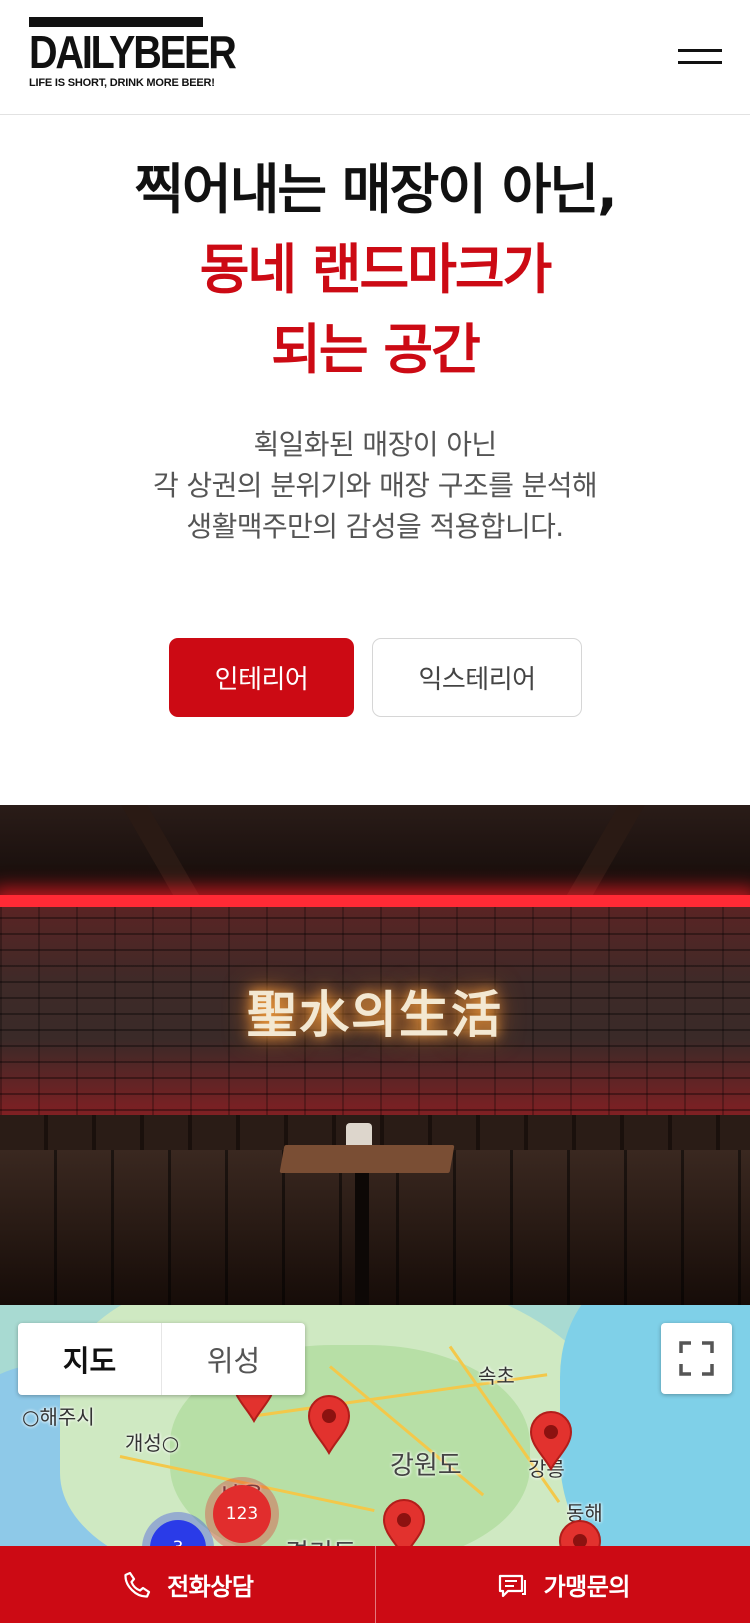 The image size is (750, 1623). I want to click on franchise-inquiry-label: 가맹문의, so click(587, 1587).